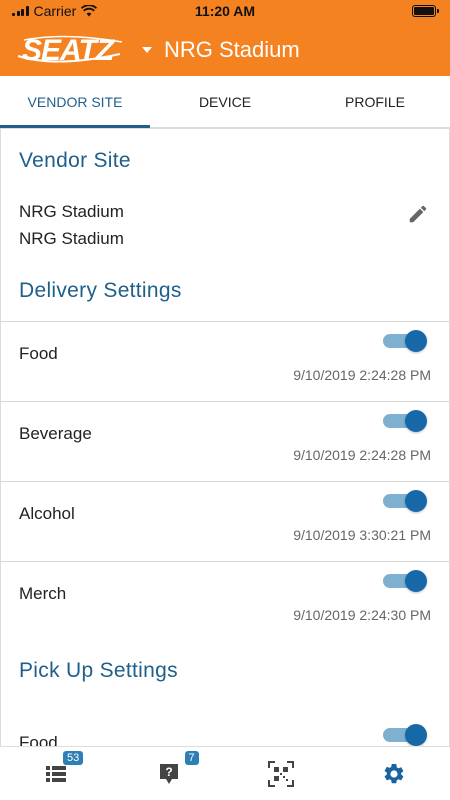 The height and width of the screenshot is (800, 450). I want to click on tab-device: DEVICE, so click(225, 101).